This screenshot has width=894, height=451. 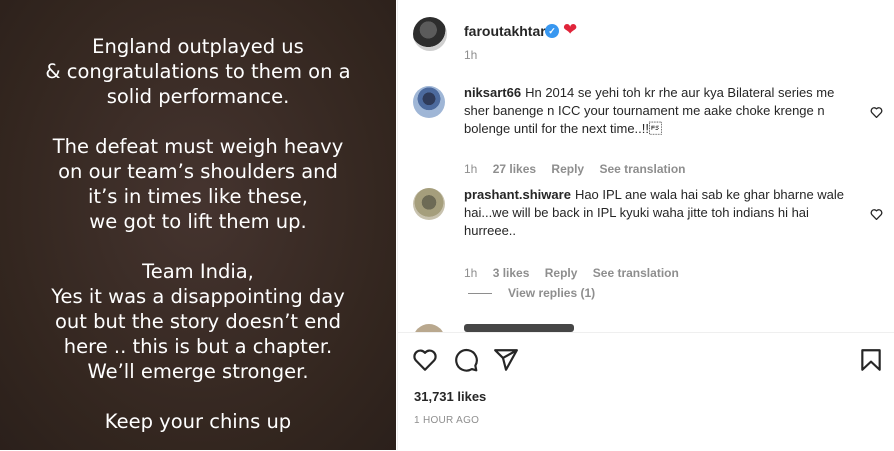 What do you see at coordinates (198, 46) in the screenshot?
I see `post-line: England outplayed us` at bounding box center [198, 46].